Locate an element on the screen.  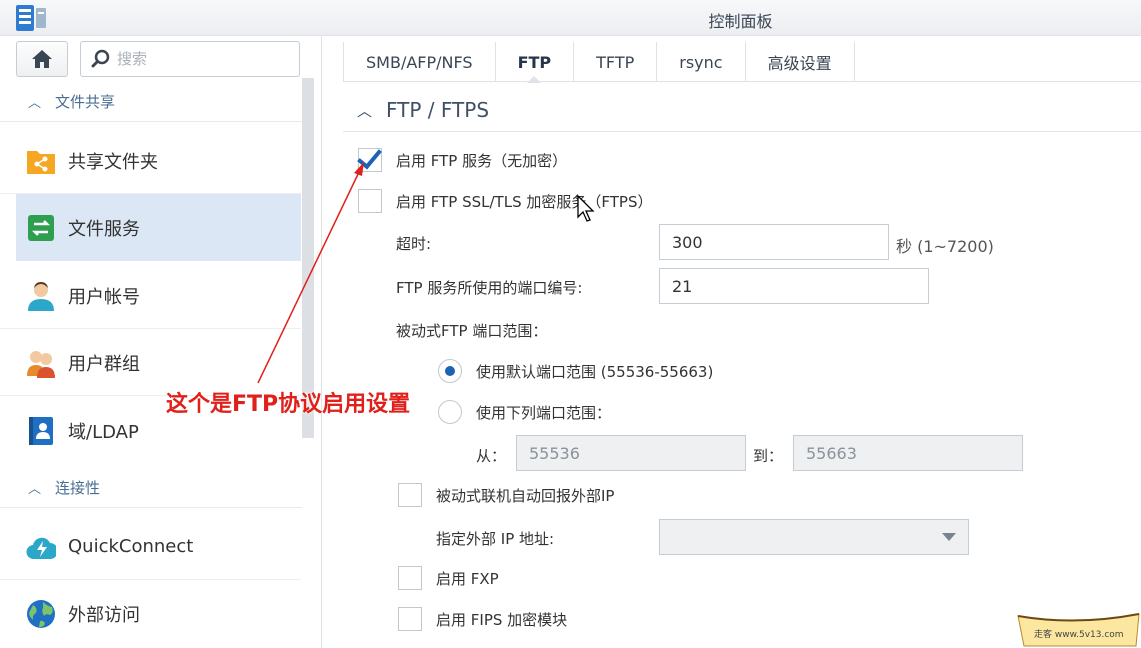
sidebar-item-user-accounts: 用户帐号 is located at coordinates (150, 295).